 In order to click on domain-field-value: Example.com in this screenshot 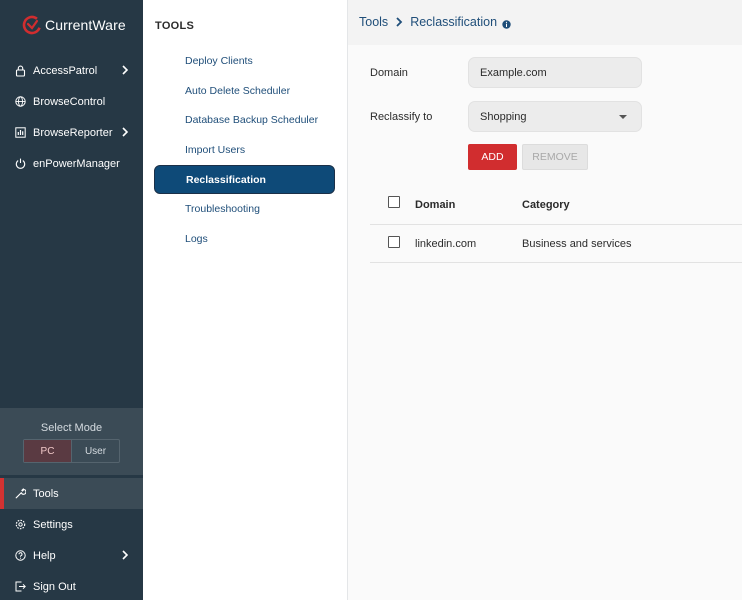, I will do `click(513, 72)`.